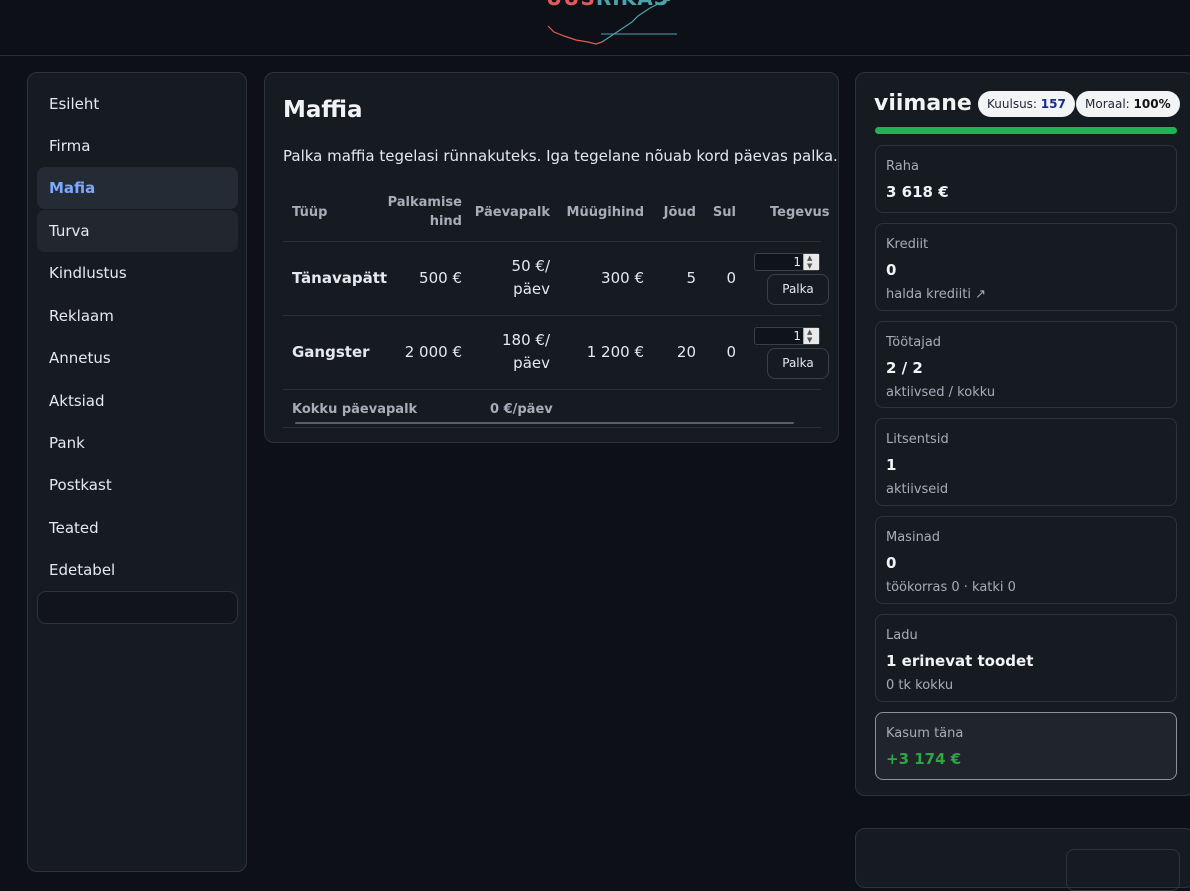  I want to click on row-daily-wage: 50 €/ päev, so click(530, 277).